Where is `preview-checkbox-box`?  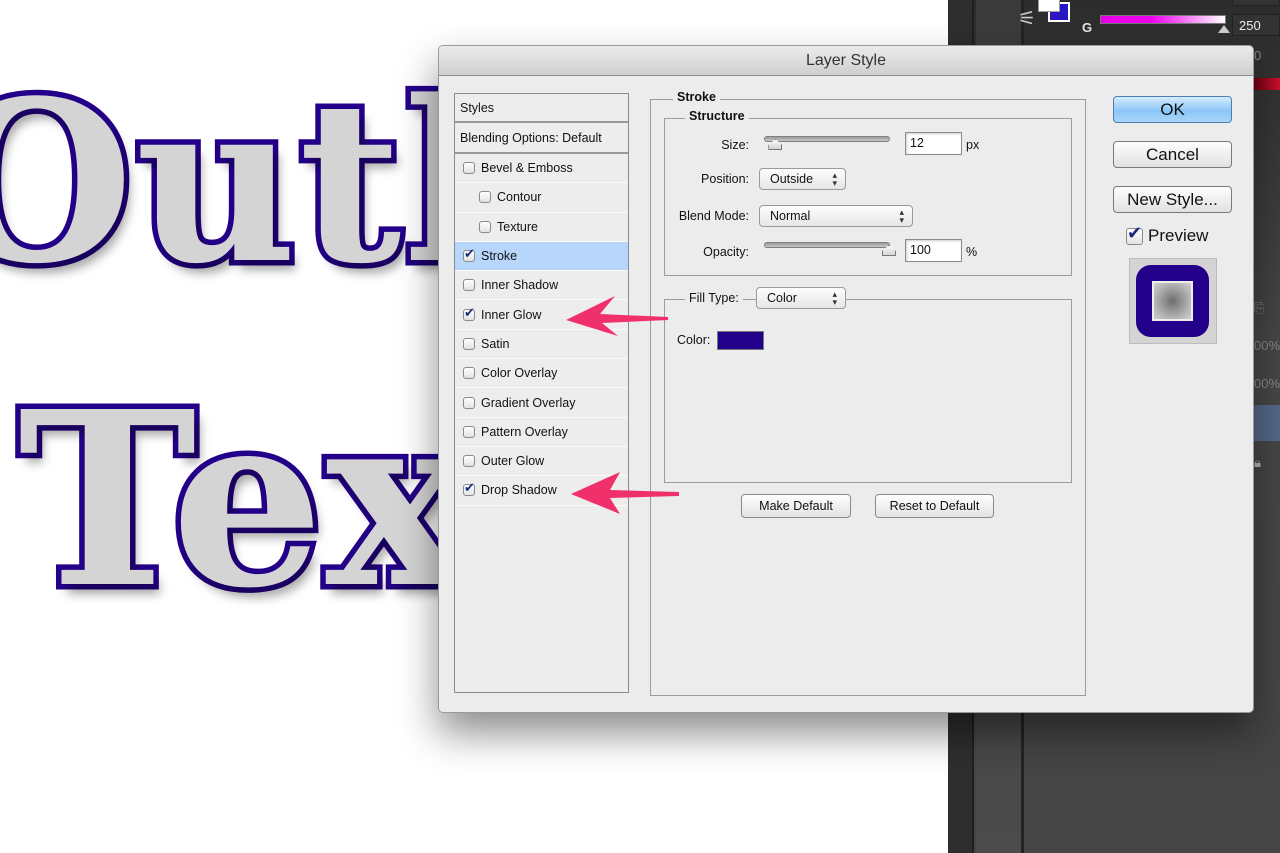
preview-checkbox-box is located at coordinates (1134, 234).